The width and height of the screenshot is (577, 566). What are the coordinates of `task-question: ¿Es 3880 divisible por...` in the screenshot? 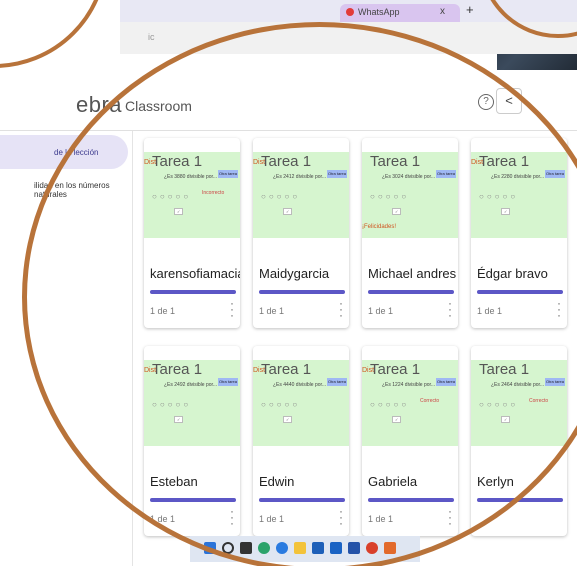 It's located at (191, 177).